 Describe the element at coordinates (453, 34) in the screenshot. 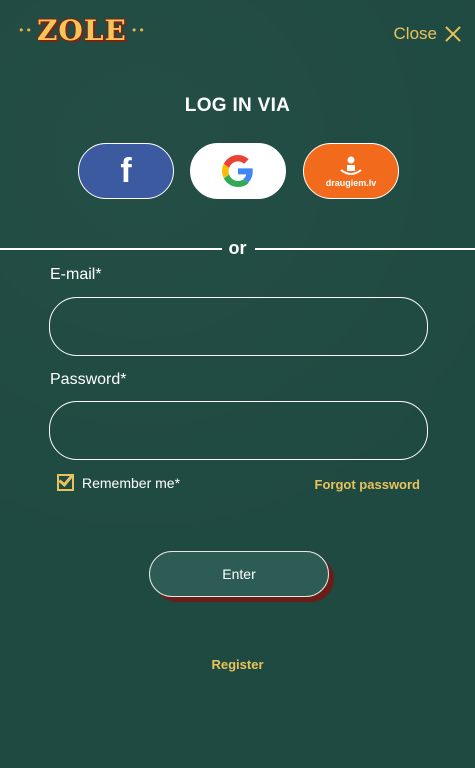

I see `close-icon` at that location.